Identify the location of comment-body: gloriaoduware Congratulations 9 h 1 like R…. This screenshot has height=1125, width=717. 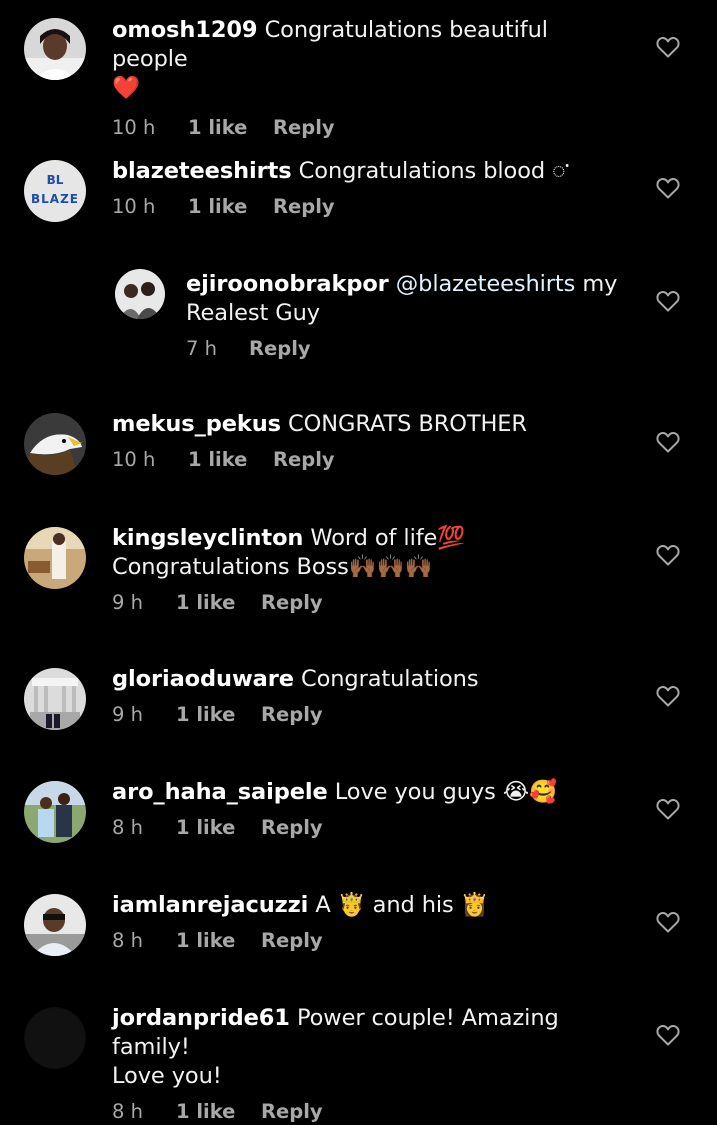
(370, 696).